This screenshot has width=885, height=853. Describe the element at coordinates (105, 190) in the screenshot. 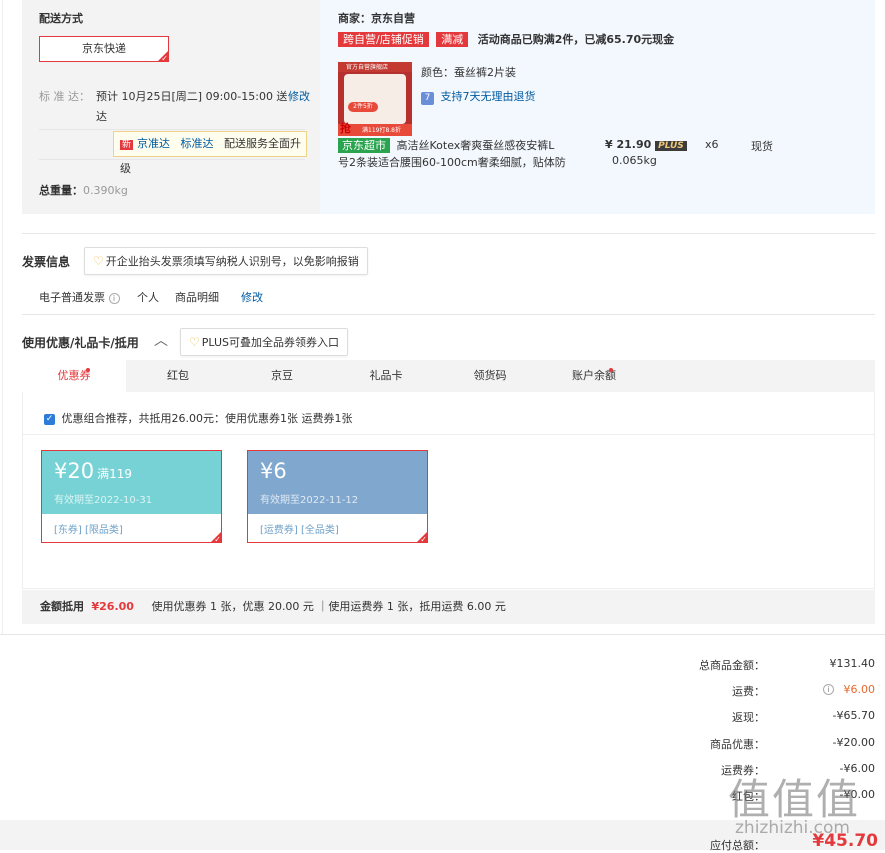

I see `weight-value: 0.390kg` at that location.